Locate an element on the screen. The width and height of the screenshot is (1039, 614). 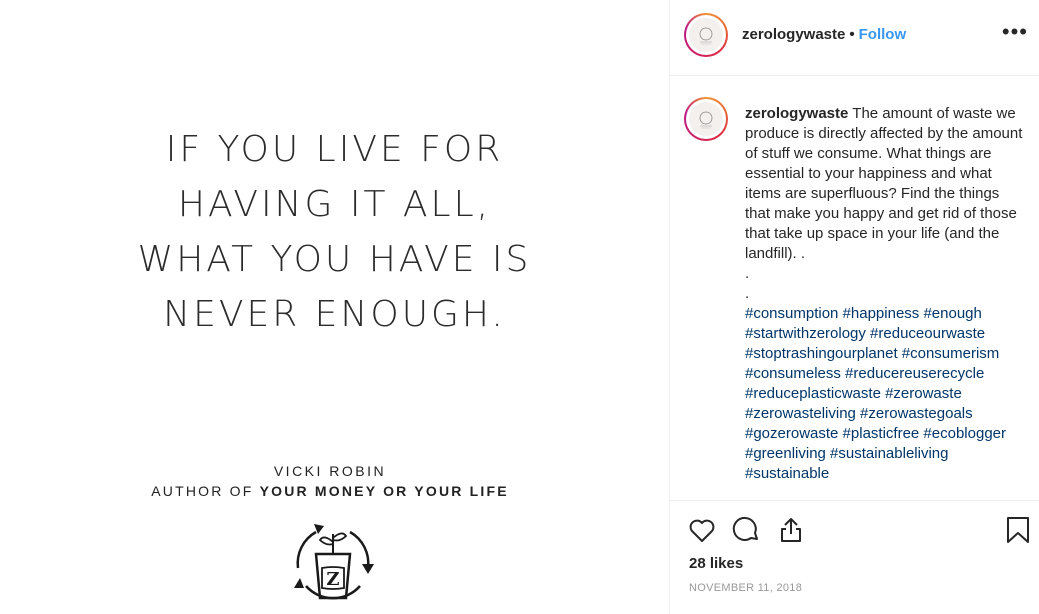
quote-line: WHAT YOU HAVE IS is located at coordinates (334, 259).